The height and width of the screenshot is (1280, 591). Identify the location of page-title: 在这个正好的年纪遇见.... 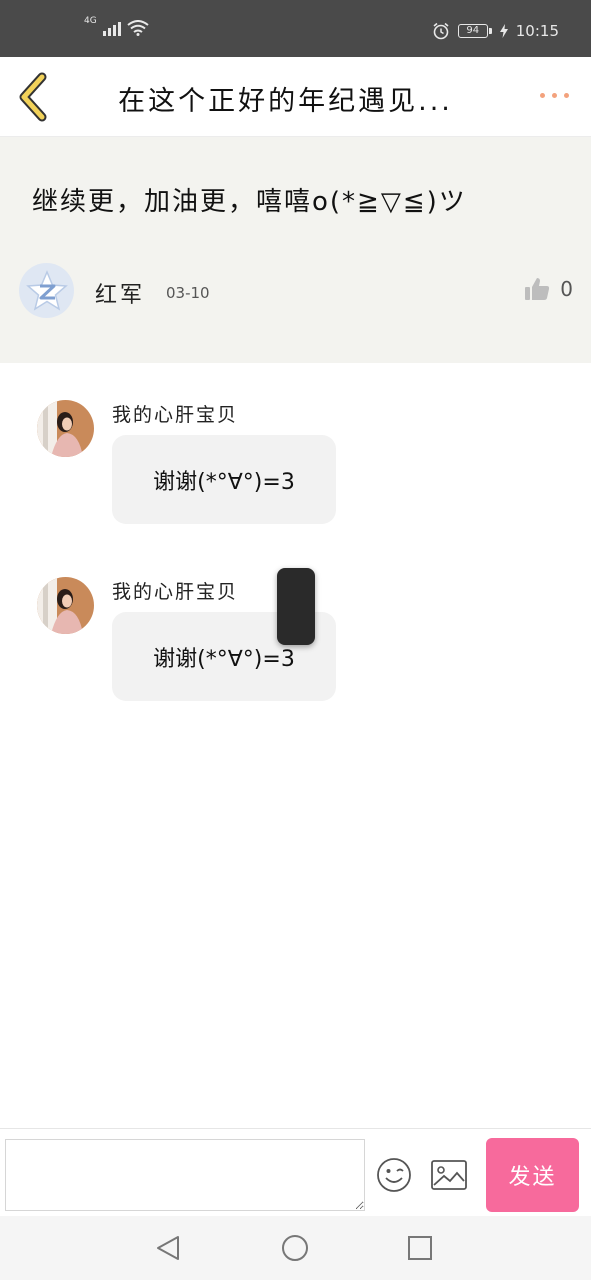
(285, 101).